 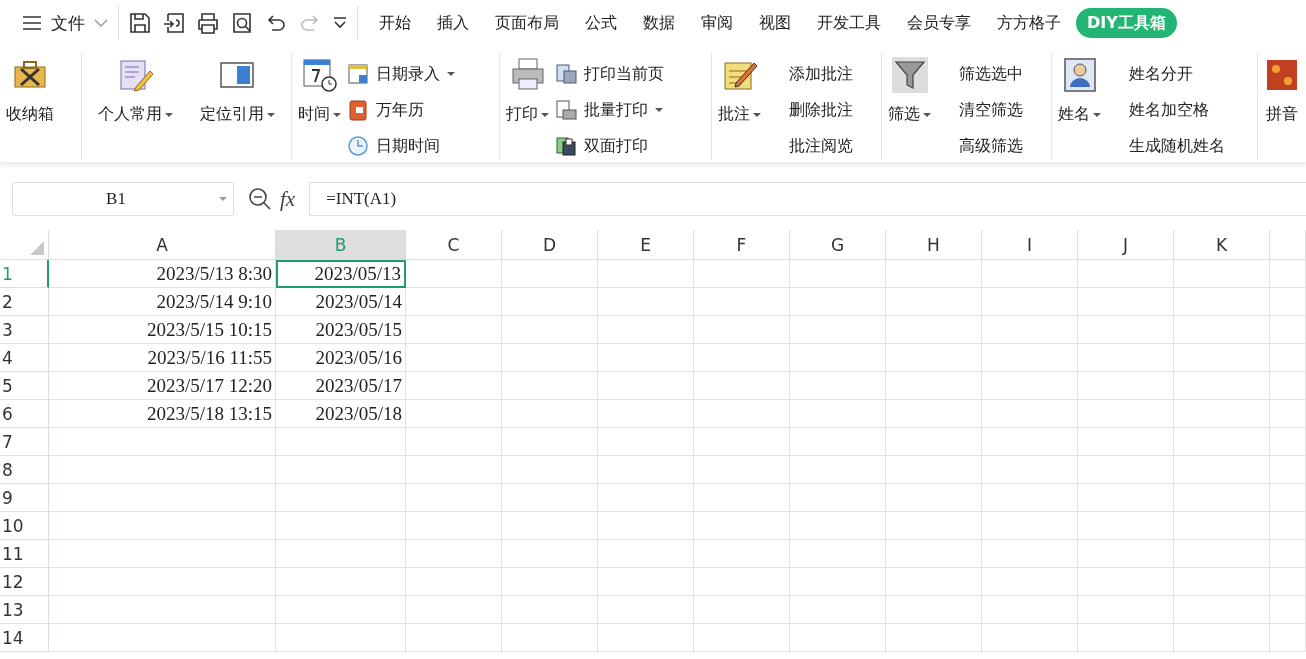 I want to click on table-cell: 2023/05/13, so click(x=341, y=274).